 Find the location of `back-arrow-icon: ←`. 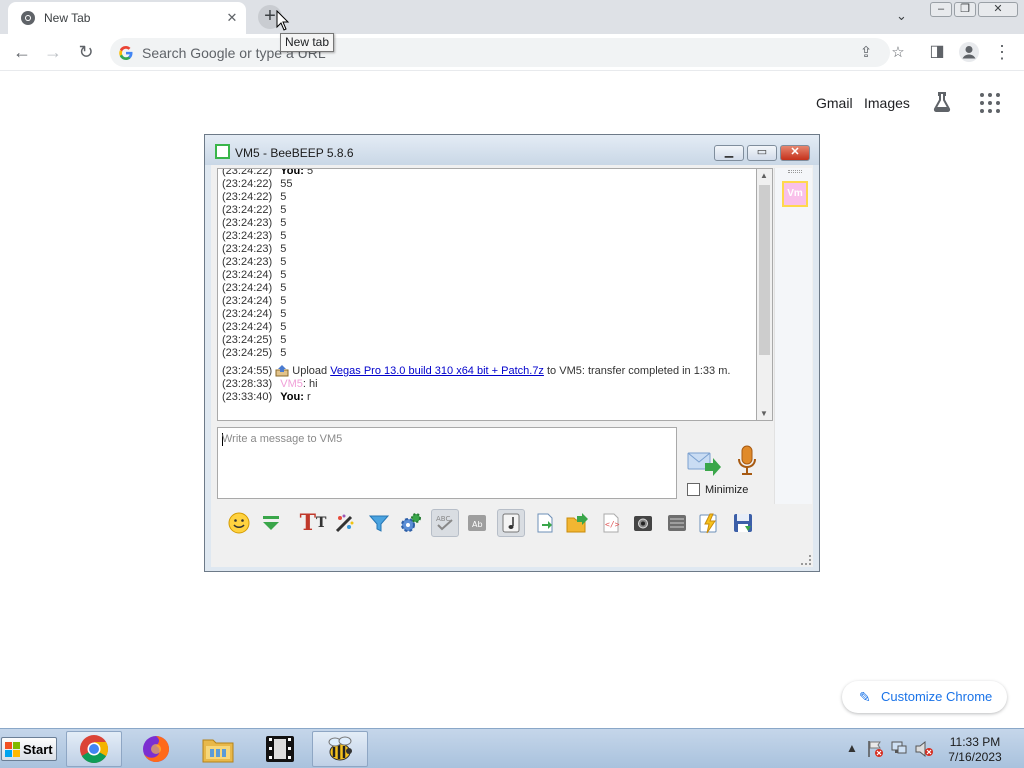

back-arrow-icon: ← is located at coordinates (22, 52).